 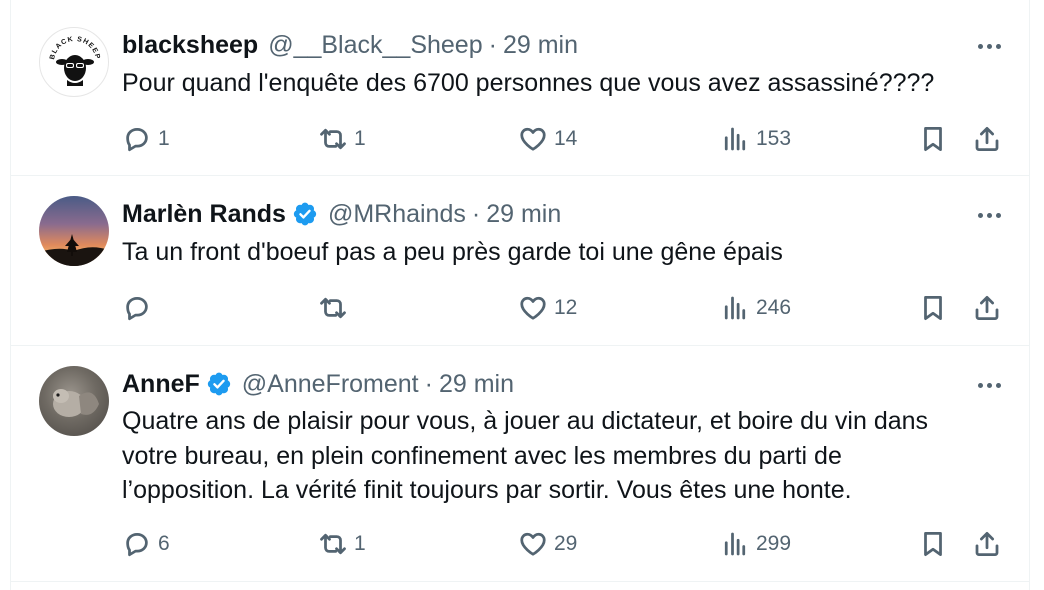 I want to click on tweet-header: blacksheep @__Black__Sheep · 29 min, so click(x=565, y=45).